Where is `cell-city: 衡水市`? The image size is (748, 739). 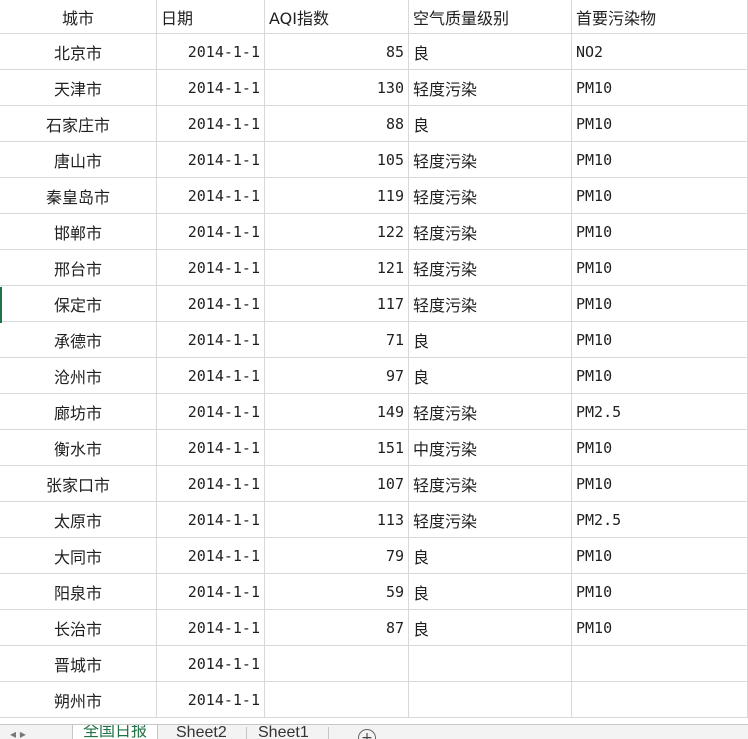
cell-city: 衡水市 is located at coordinates (78, 448).